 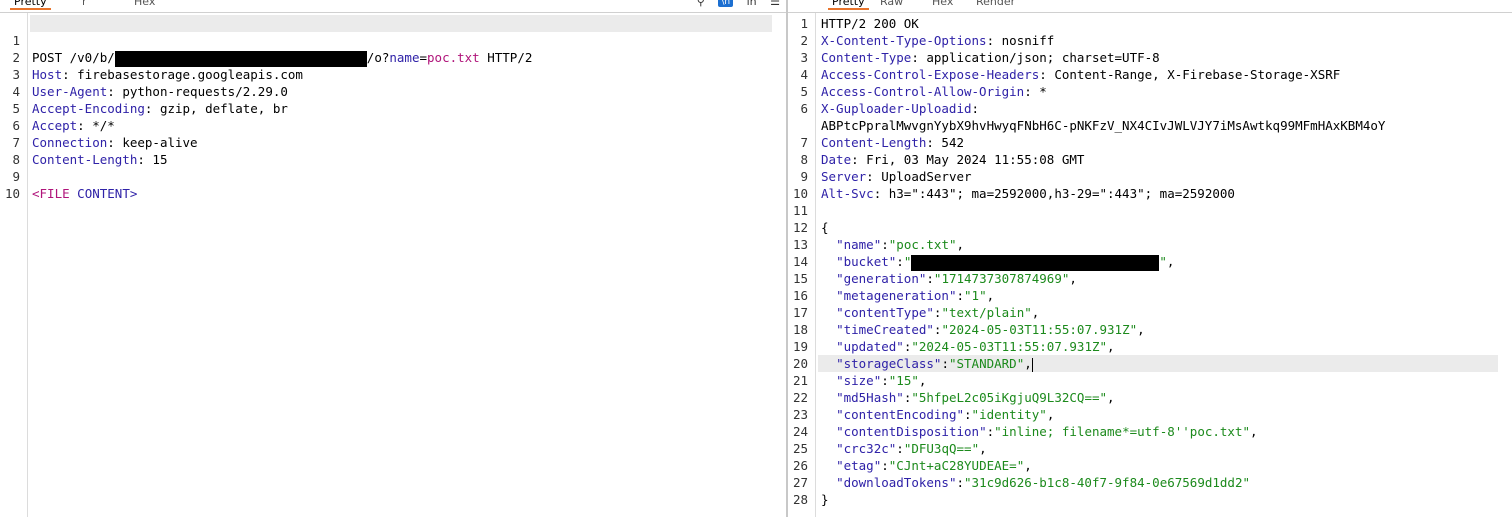 What do you see at coordinates (870, 397) in the screenshot?
I see `json-key: md5Hash` at bounding box center [870, 397].